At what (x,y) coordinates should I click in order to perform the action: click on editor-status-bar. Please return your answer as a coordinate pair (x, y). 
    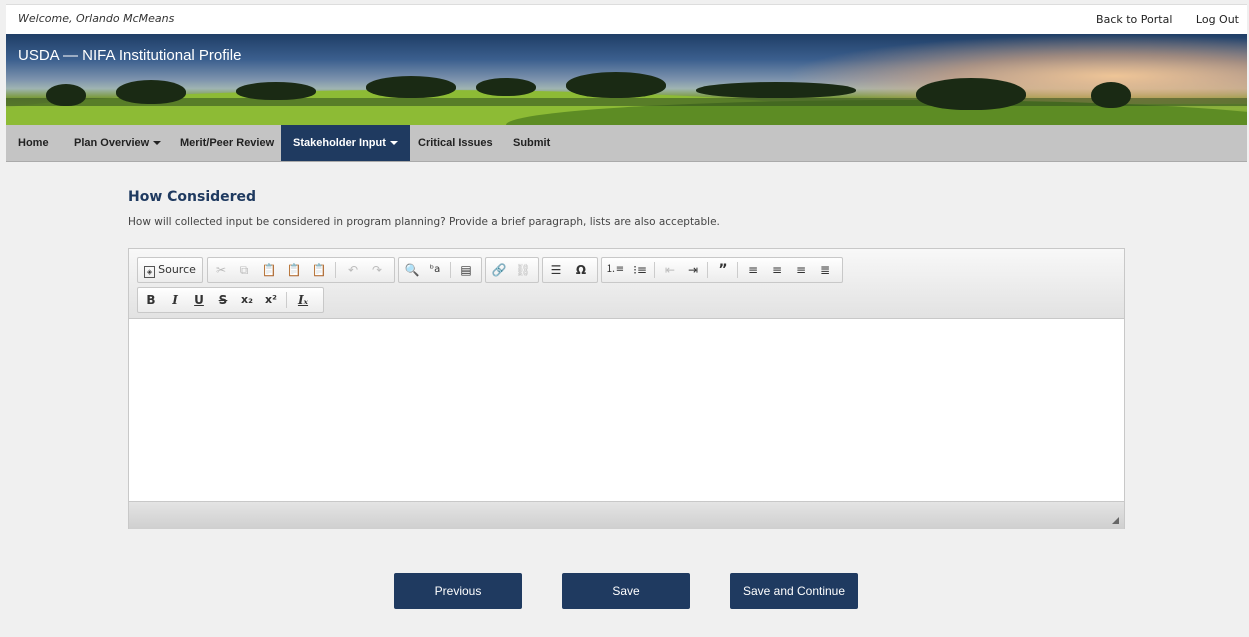
    Looking at the image, I should click on (626, 515).